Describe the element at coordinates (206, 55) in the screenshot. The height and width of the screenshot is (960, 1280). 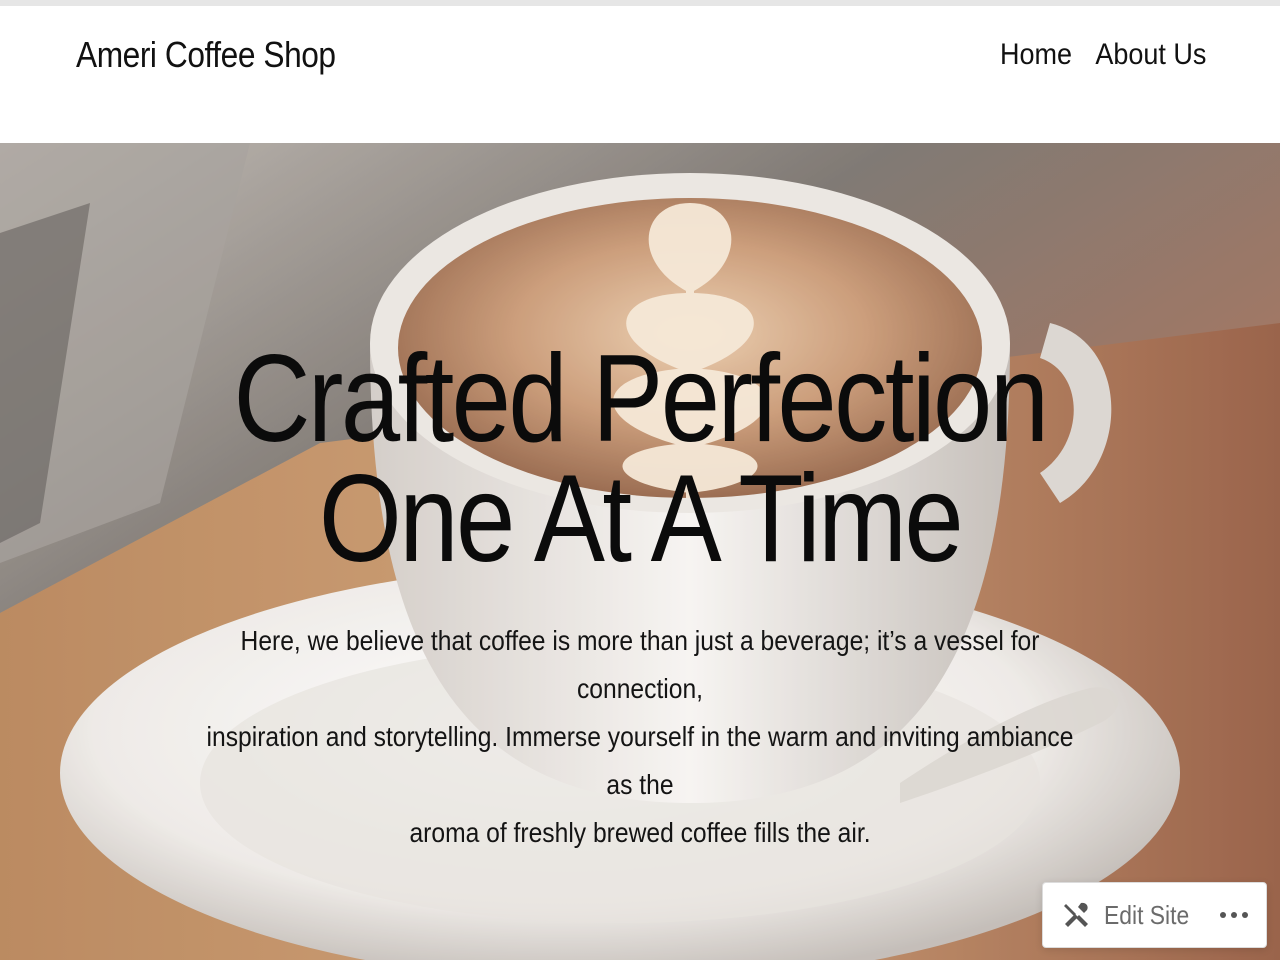
I see `site-title: Ameri Coffee Shop` at that location.